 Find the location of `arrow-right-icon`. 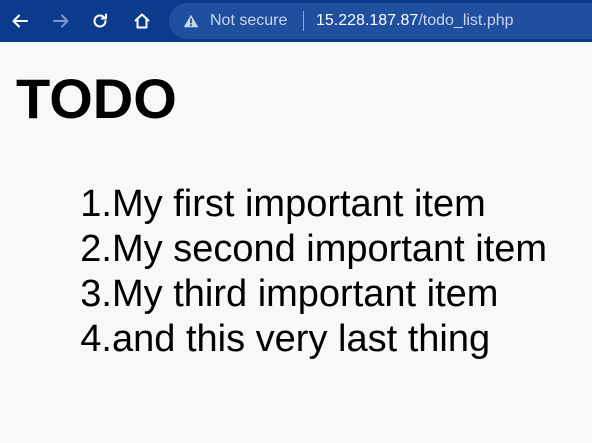

arrow-right-icon is located at coordinates (61, 21).